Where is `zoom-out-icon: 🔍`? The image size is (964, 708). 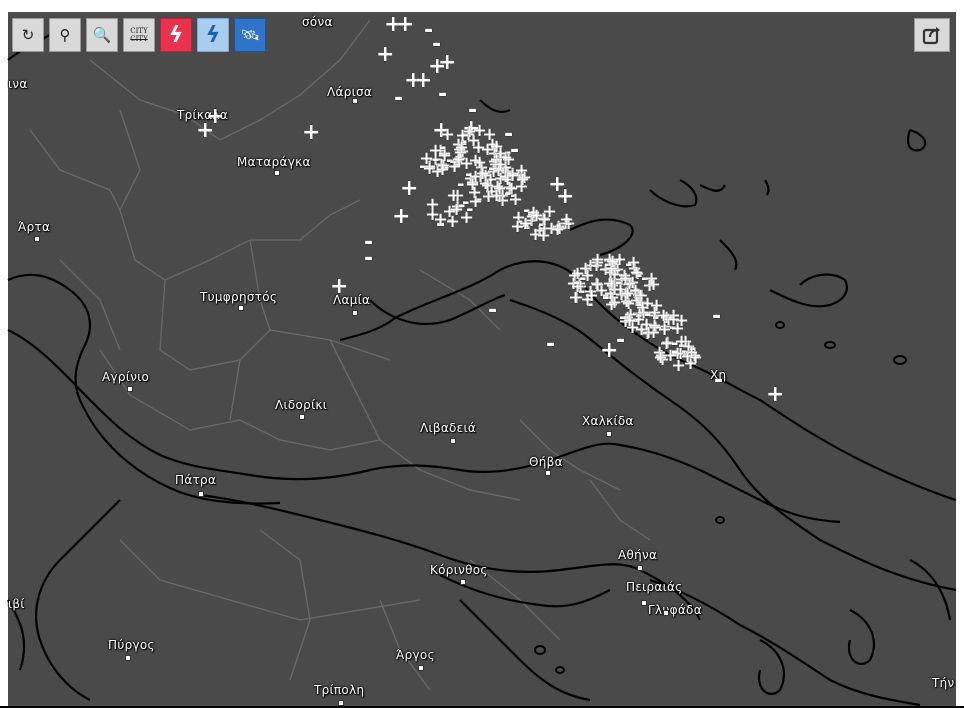 zoom-out-icon: 🔍 is located at coordinates (102, 35).